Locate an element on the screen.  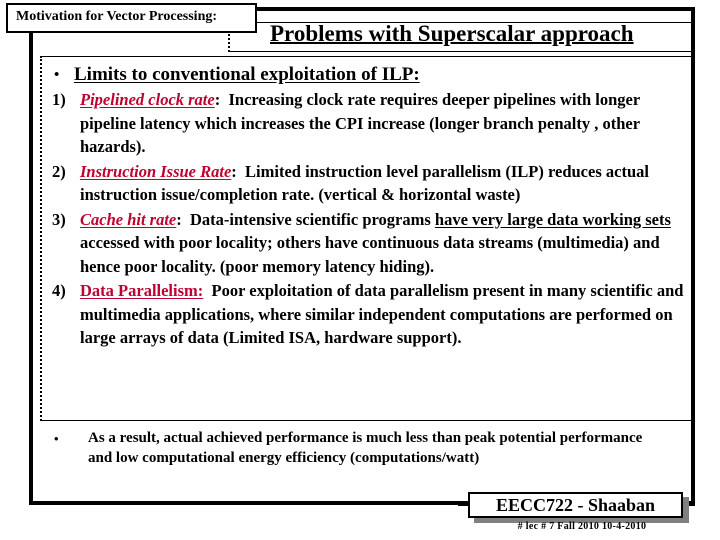
list-item-body-part1: Data-intensive scientific programs is located at coordinates (312, 219).